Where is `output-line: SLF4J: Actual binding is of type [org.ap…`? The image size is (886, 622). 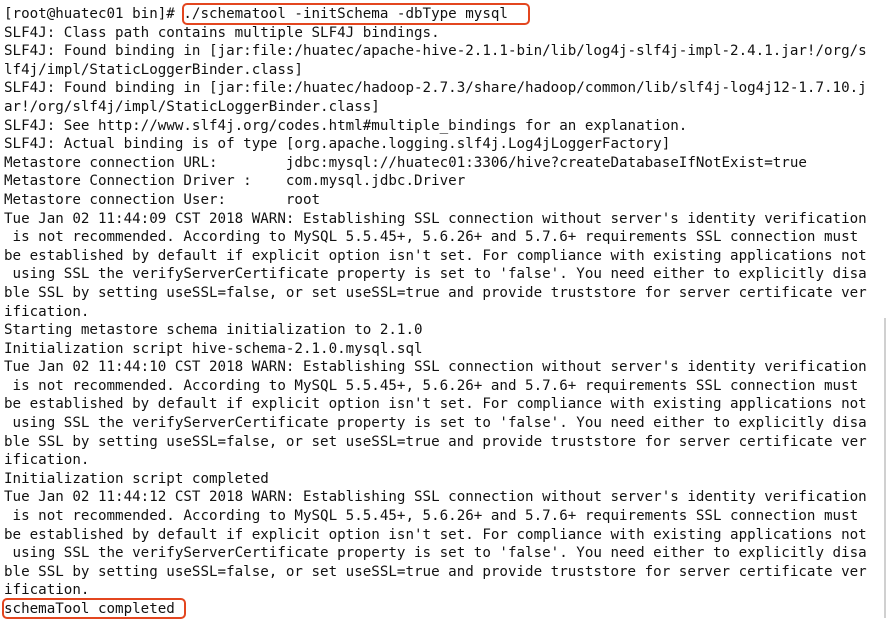
output-line: SLF4J: Actual binding is of type [org.ap… is located at coordinates (337, 144).